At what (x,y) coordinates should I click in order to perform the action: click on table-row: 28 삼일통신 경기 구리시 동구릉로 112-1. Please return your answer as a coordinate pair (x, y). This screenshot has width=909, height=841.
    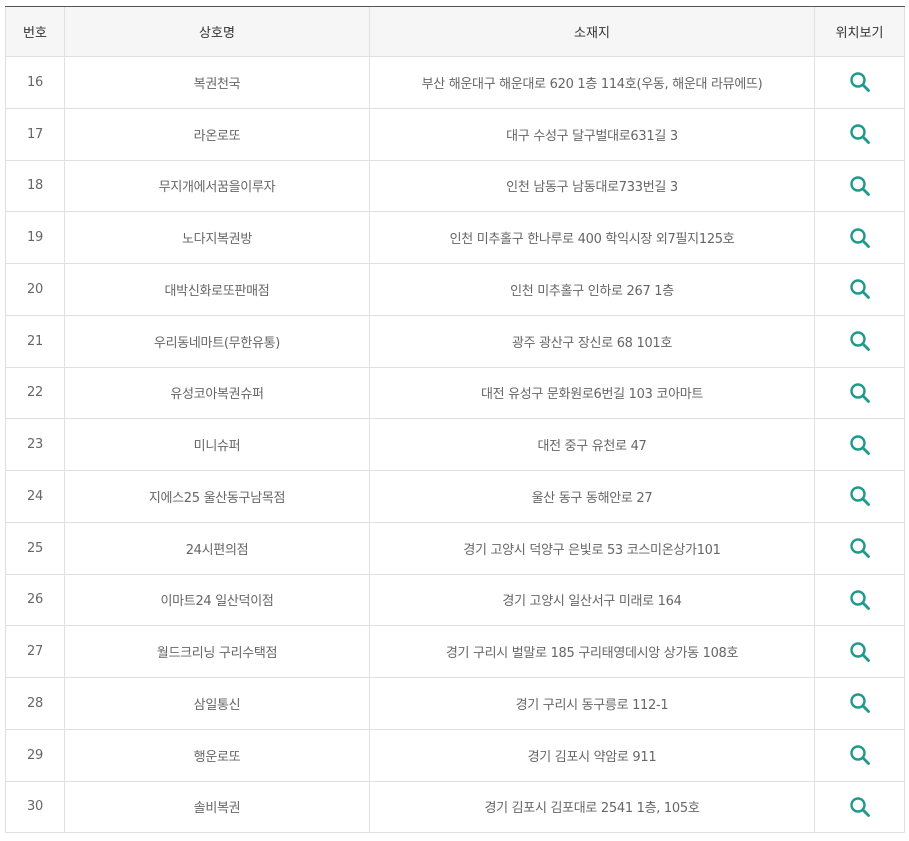
    Looking at the image, I should click on (455, 703).